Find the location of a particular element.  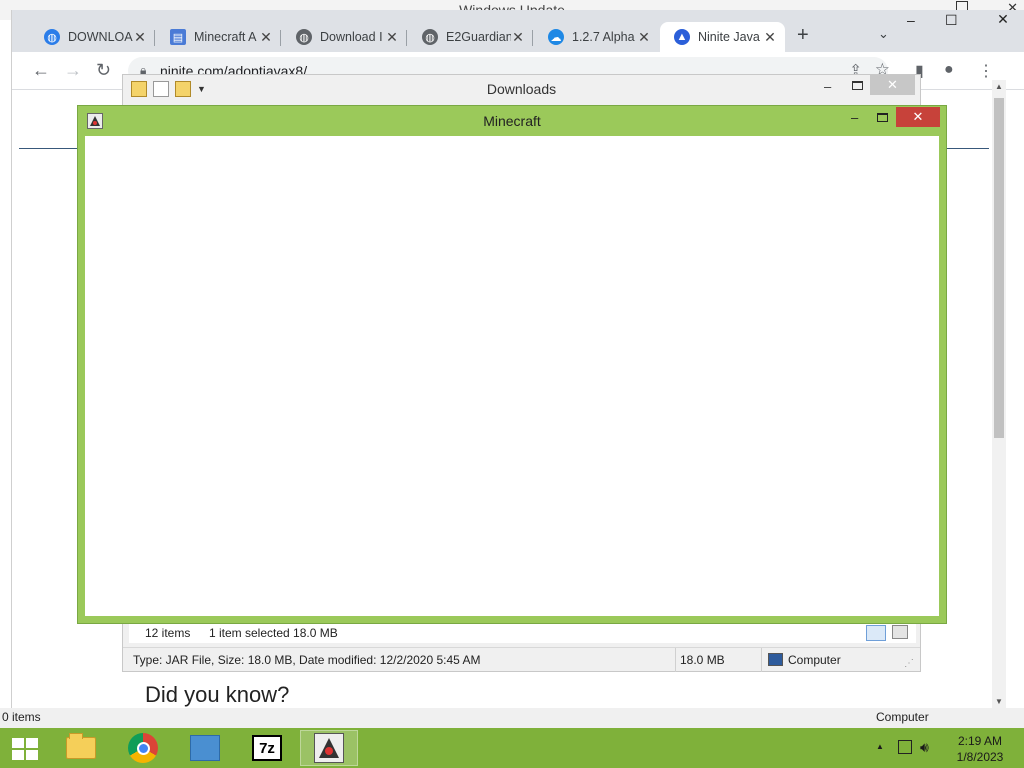

7zip-icon: 7z is located at coordinates (267, 748).